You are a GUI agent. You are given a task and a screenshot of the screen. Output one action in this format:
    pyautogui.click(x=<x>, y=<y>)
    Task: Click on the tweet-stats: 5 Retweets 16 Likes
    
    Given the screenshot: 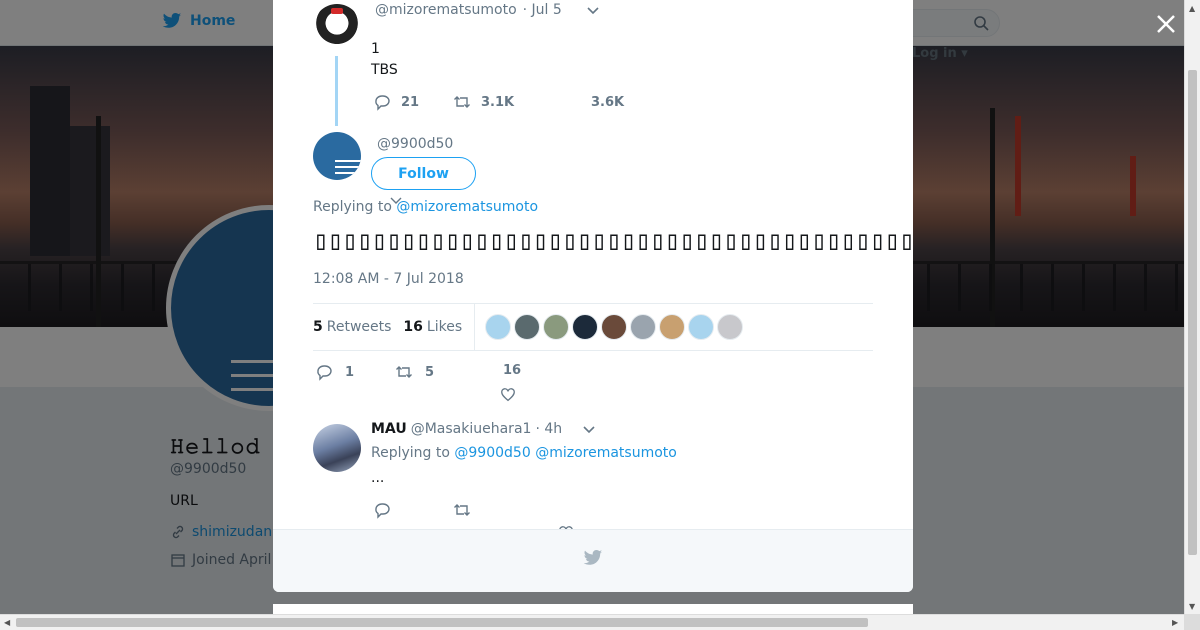 What is the action you would take?
    pyautogui.click(x=593, y=327)
    